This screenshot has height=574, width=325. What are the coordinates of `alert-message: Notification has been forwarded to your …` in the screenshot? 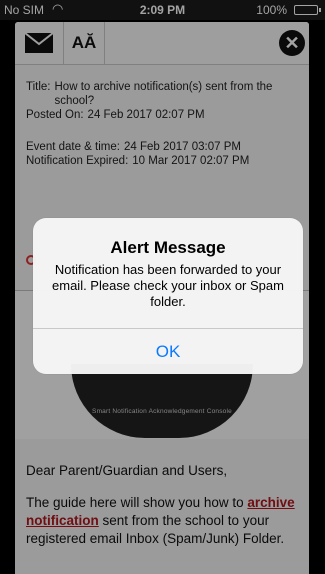 It's located at (168, 285).